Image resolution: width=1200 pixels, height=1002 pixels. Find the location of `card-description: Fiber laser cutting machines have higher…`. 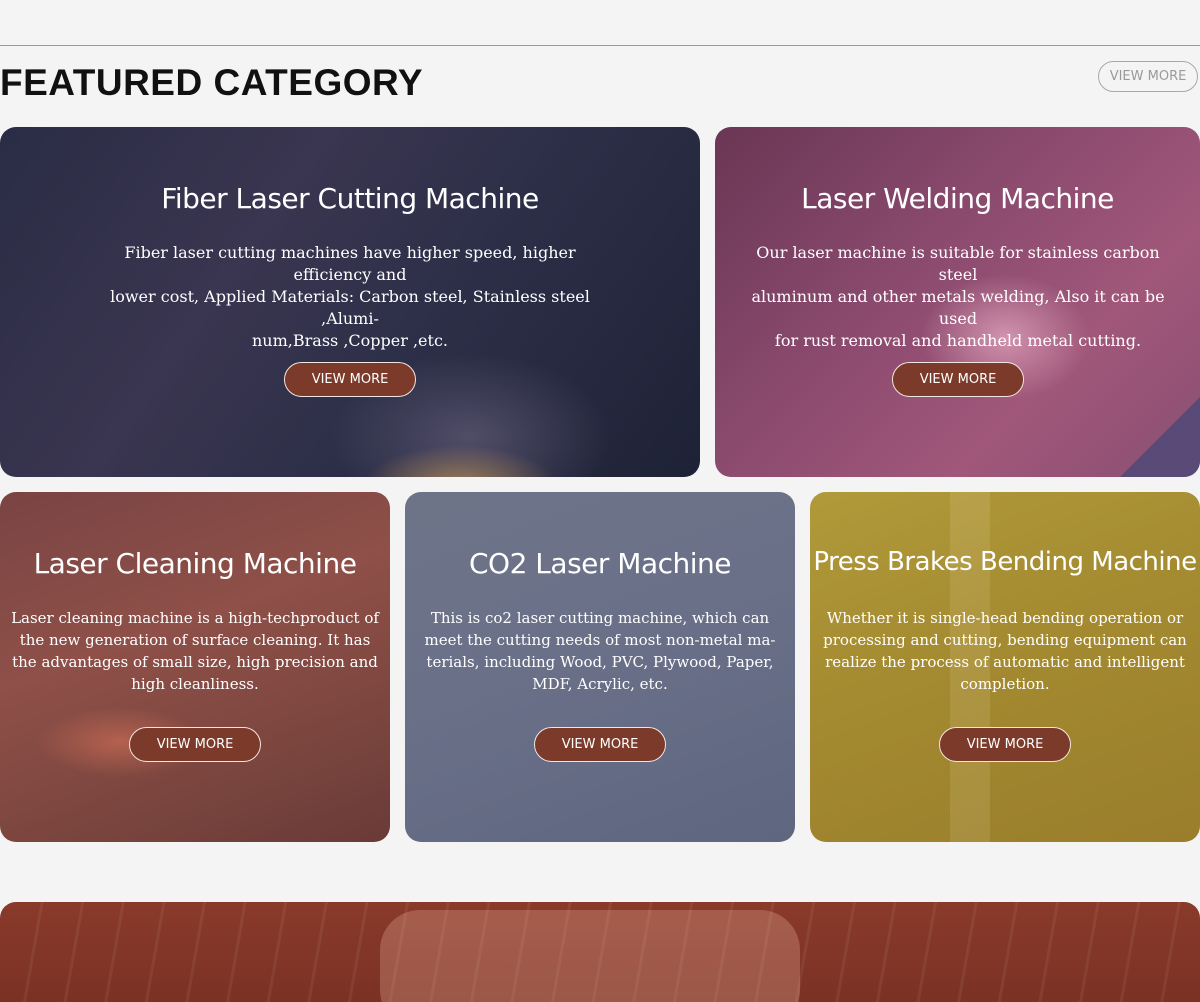

card-description: Fiber laser cutting machines have higher… is located at coordinates (350, 297).